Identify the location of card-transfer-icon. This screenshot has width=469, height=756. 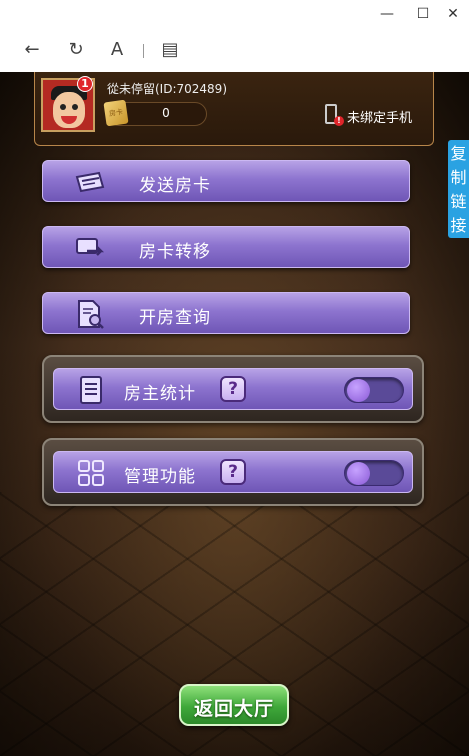
(90, 247).